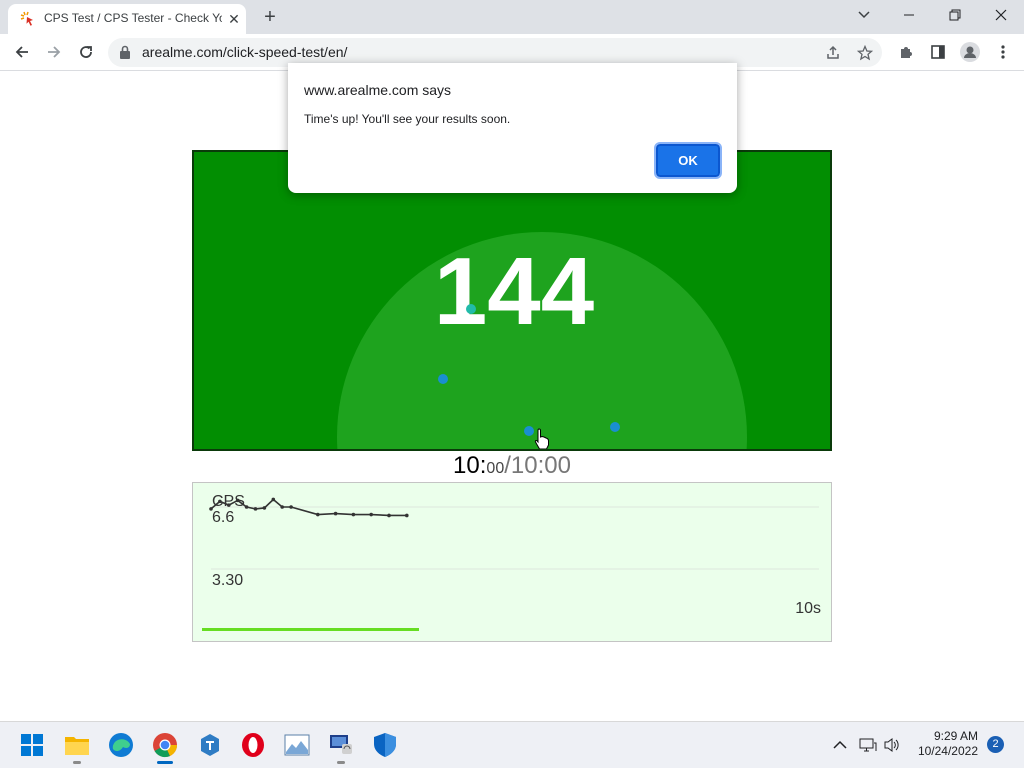 Image resolution: width=1024 pixels, height=768 pixels. I want to click on defender-icon, so click(385, 745).